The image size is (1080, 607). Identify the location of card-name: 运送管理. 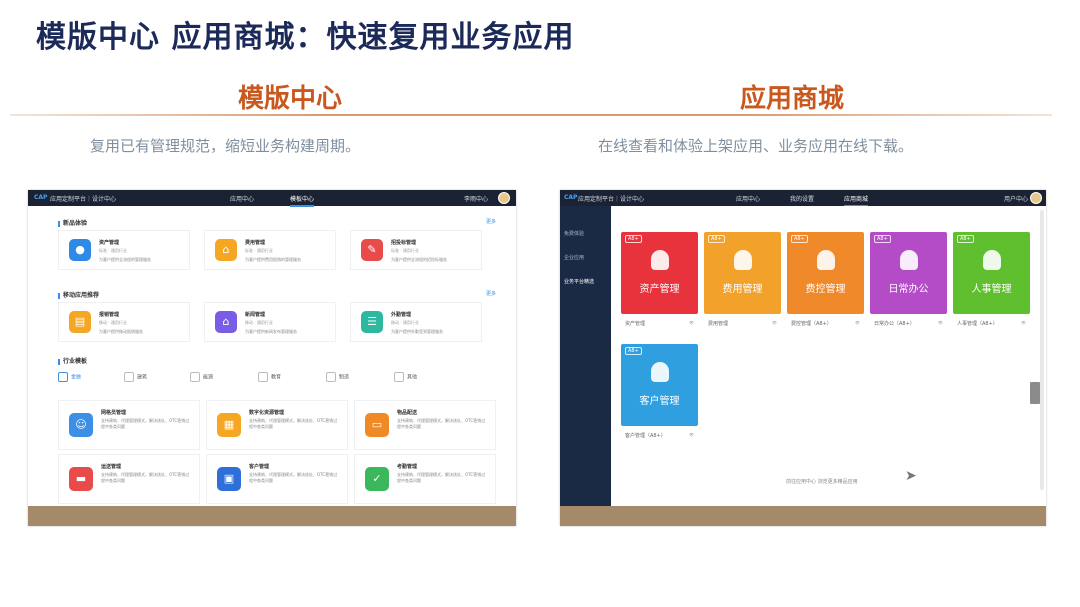
(111, 467).